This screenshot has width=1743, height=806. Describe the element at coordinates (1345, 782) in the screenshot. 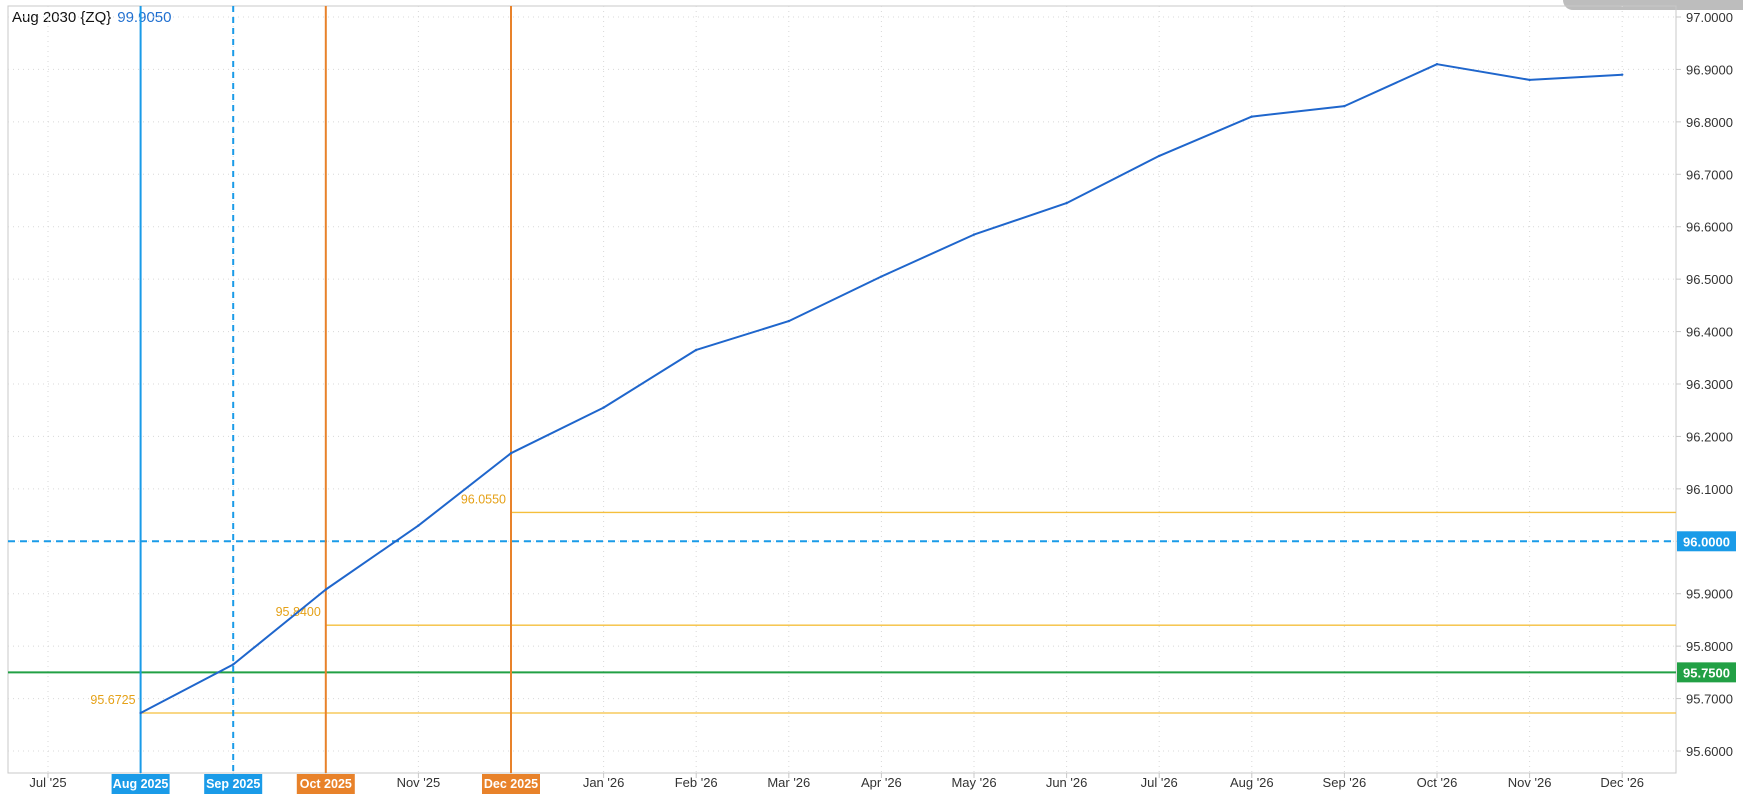

I see `x-tick-label: Sep '26` at that location.